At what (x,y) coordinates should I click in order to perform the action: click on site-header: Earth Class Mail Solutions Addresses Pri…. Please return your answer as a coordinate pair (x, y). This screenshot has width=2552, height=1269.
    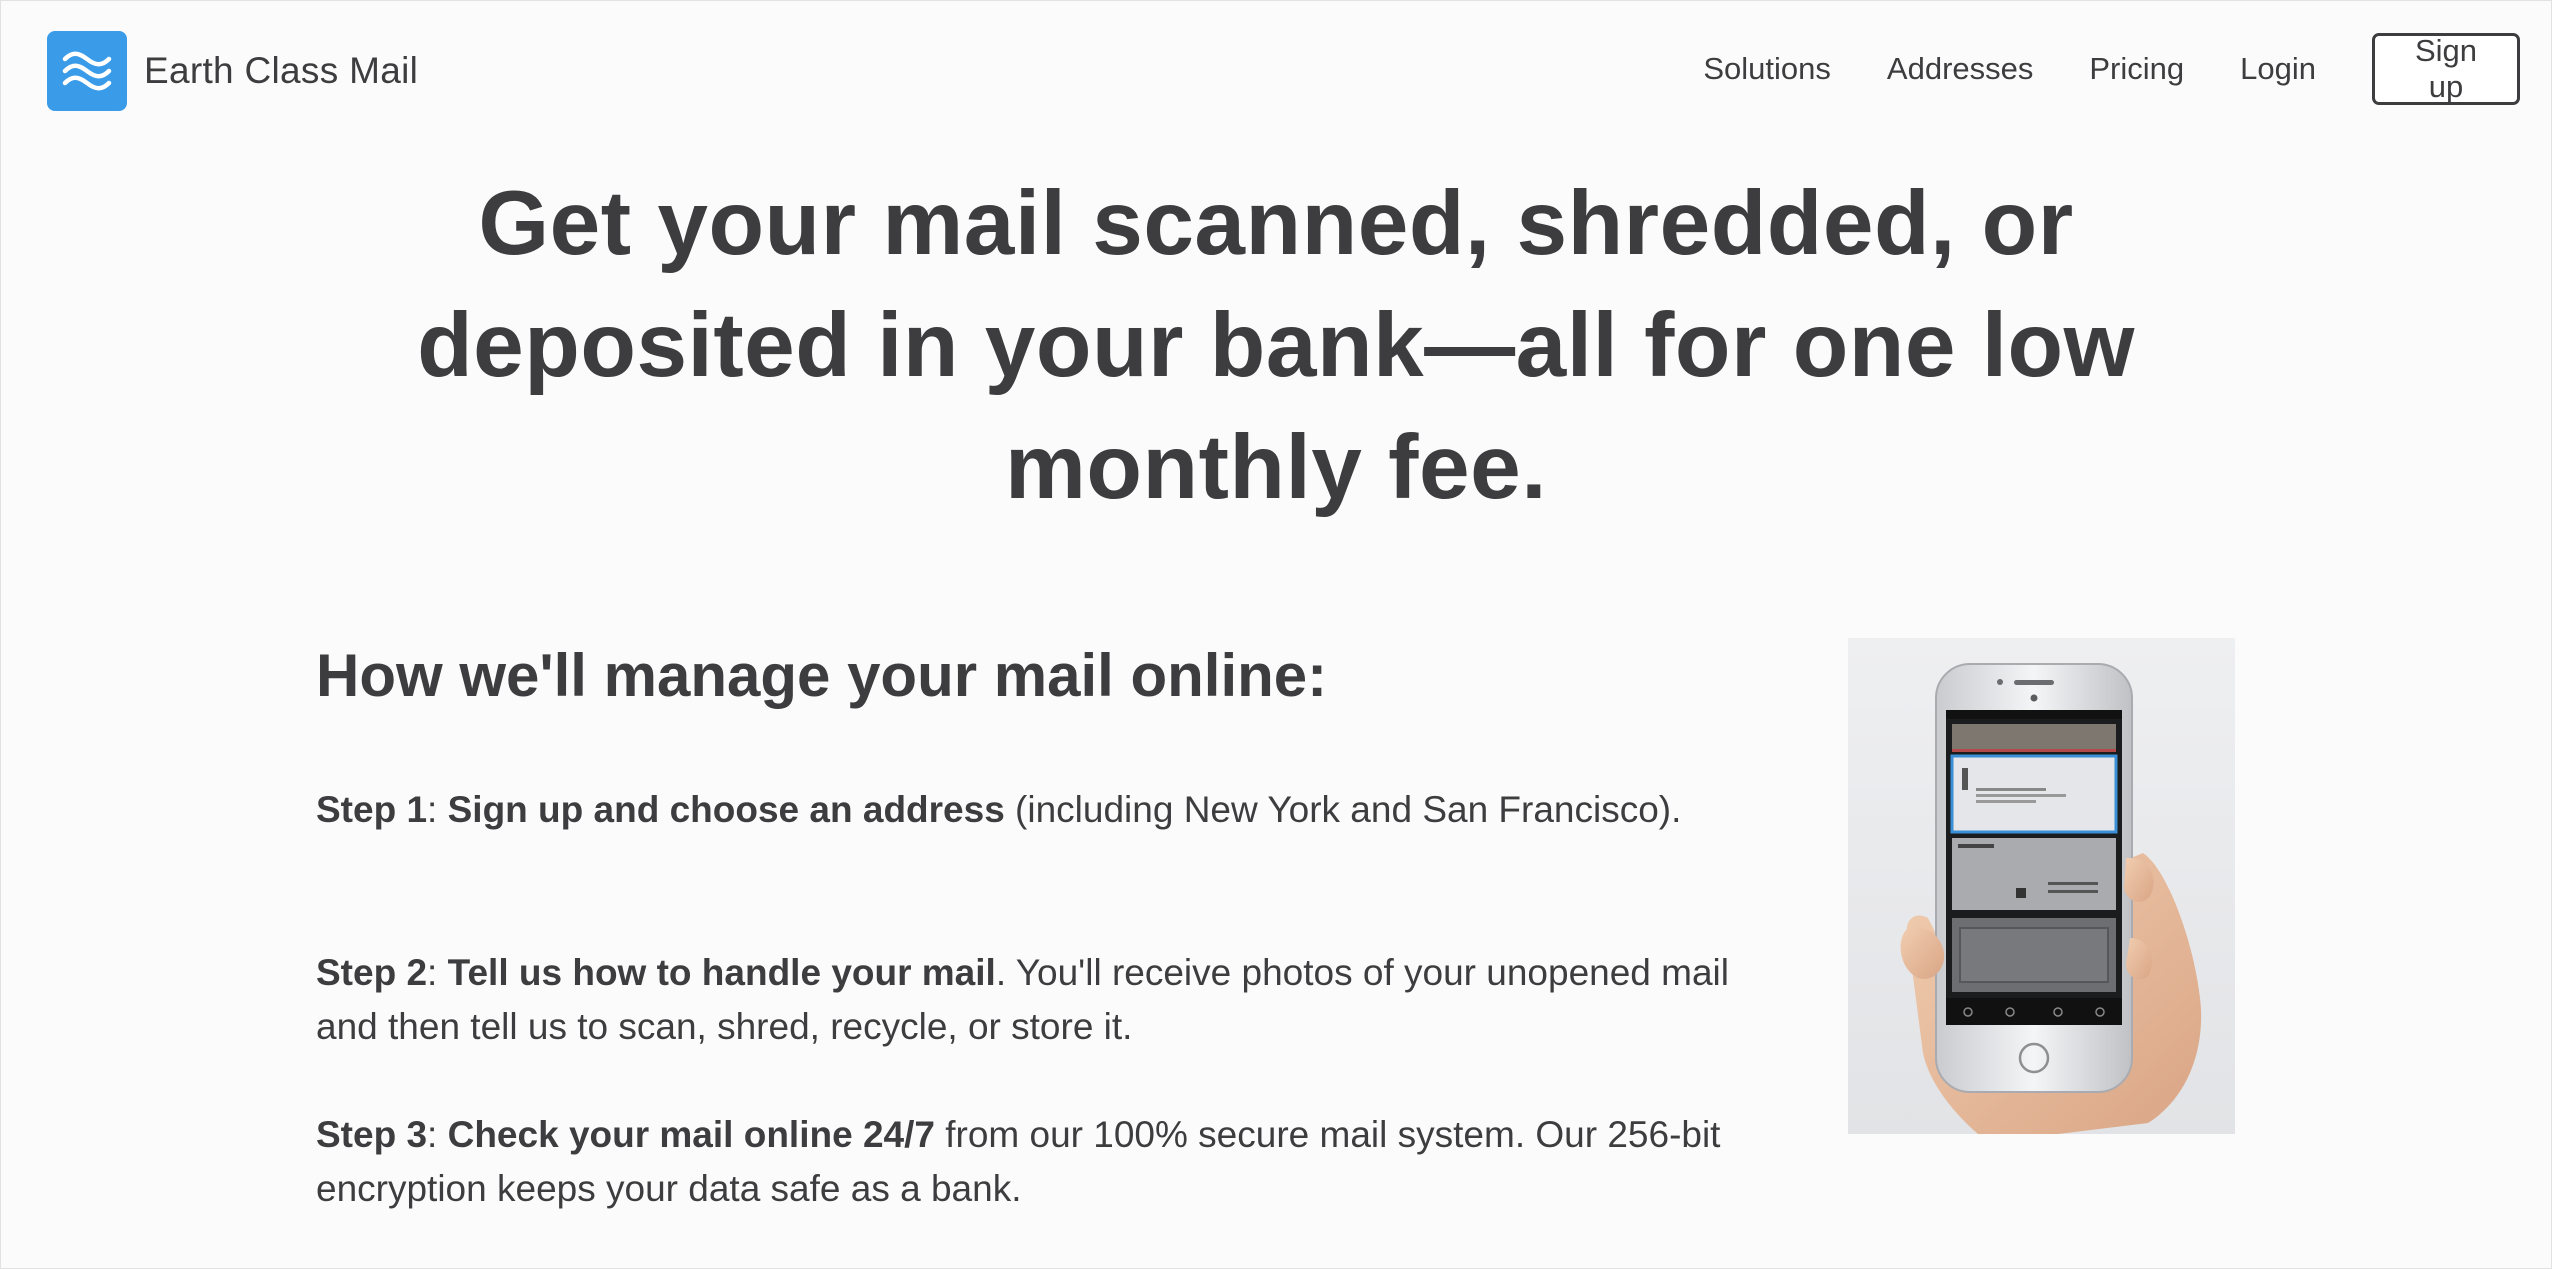
    Looking at the image, I should click on (1276, 71).